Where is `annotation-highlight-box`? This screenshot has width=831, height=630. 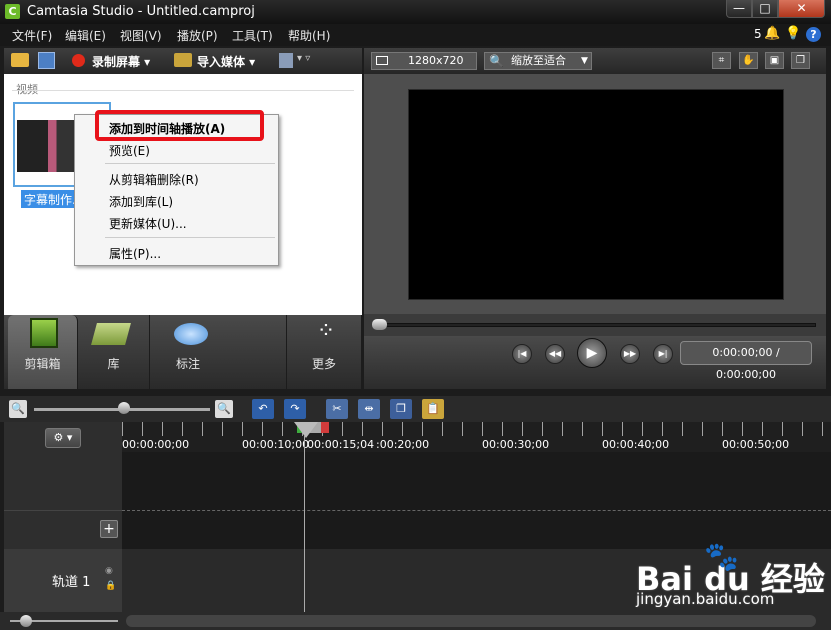 annotation-highlight-box is located at coordinates (179, 125).